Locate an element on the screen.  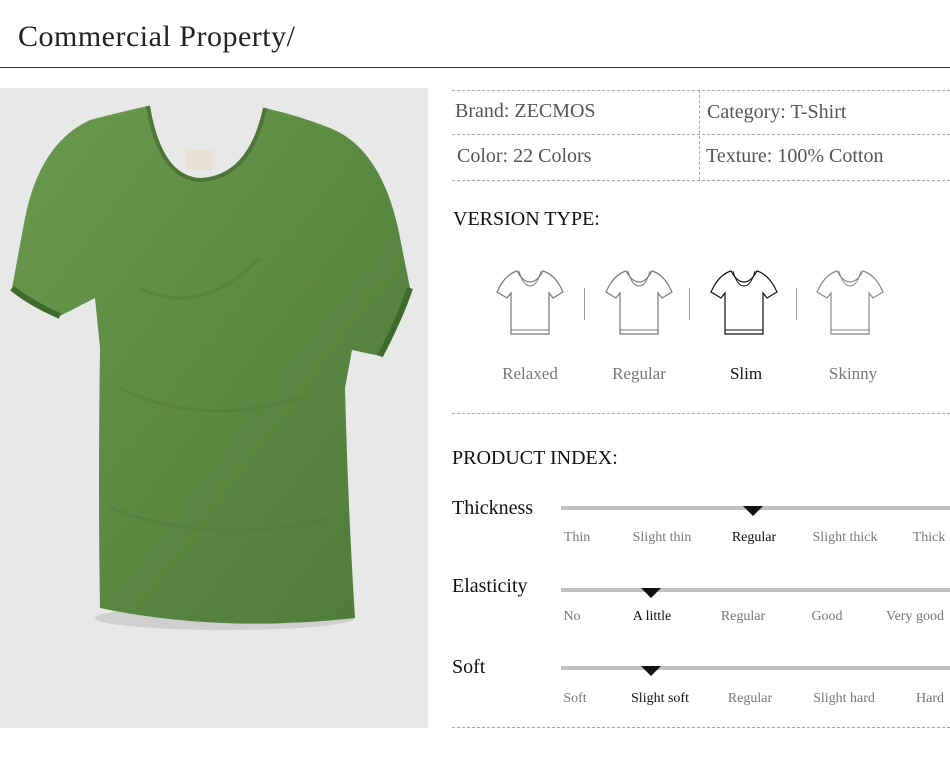
version-regular-label: Regular is located at coordinates (639, 373).